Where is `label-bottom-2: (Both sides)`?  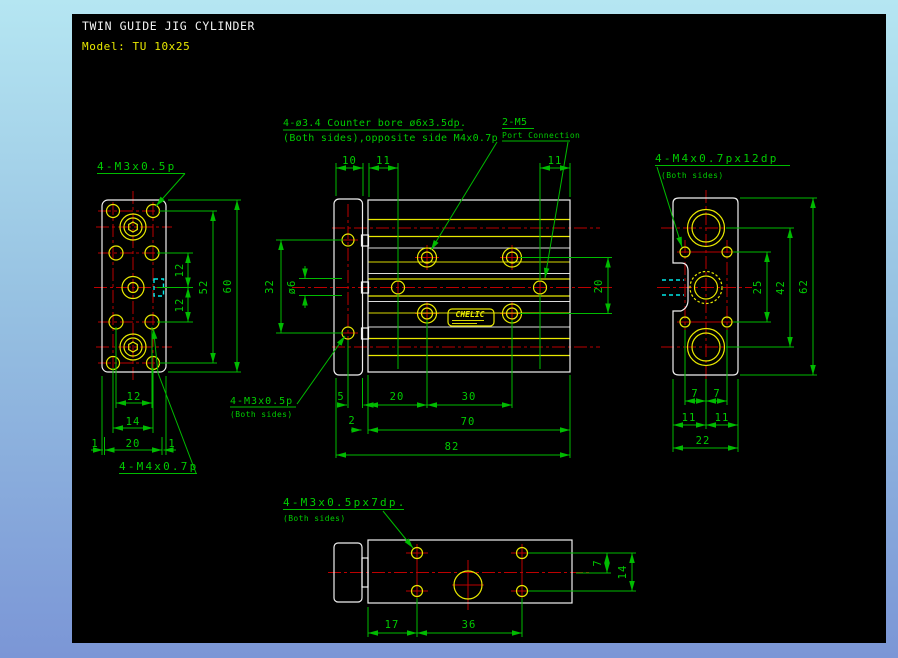 label-bottom-2: (Both sides) is located at coordinates (314, 518).